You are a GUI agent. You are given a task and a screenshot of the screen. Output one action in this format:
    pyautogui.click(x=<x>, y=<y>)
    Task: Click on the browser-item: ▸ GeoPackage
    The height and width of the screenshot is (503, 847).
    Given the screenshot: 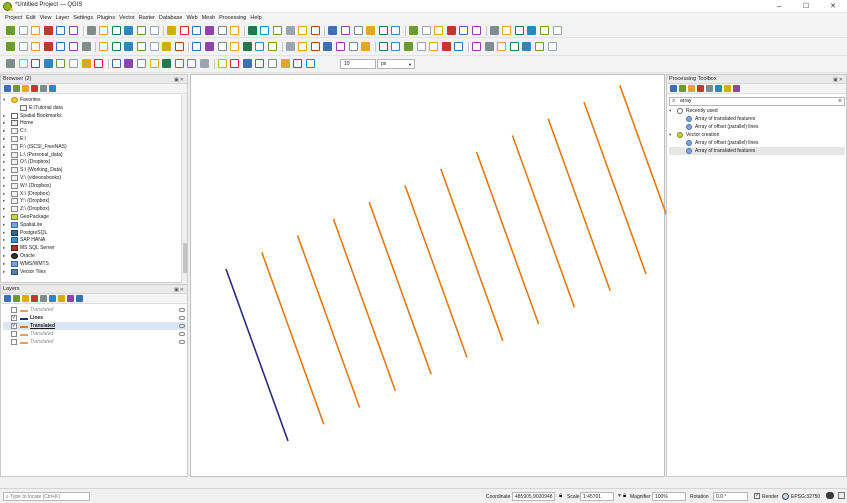 What is the action you would take?
    pyautogui.click(x=90, y=217)
    